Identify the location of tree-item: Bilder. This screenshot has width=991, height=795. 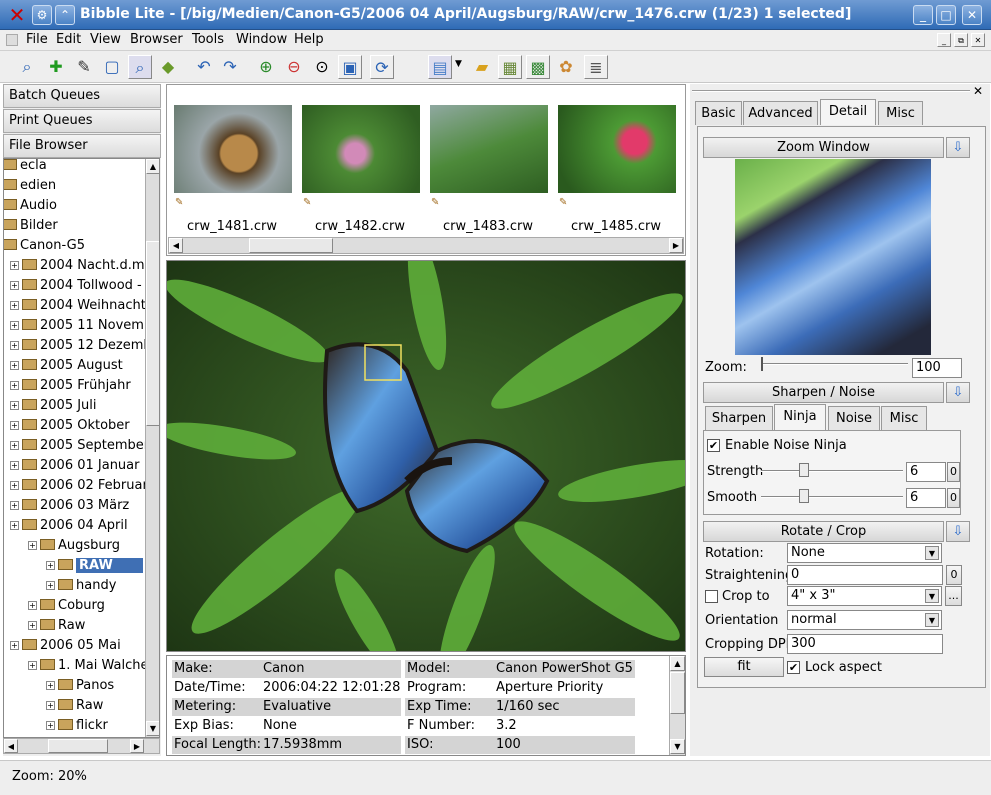
(31, 226).